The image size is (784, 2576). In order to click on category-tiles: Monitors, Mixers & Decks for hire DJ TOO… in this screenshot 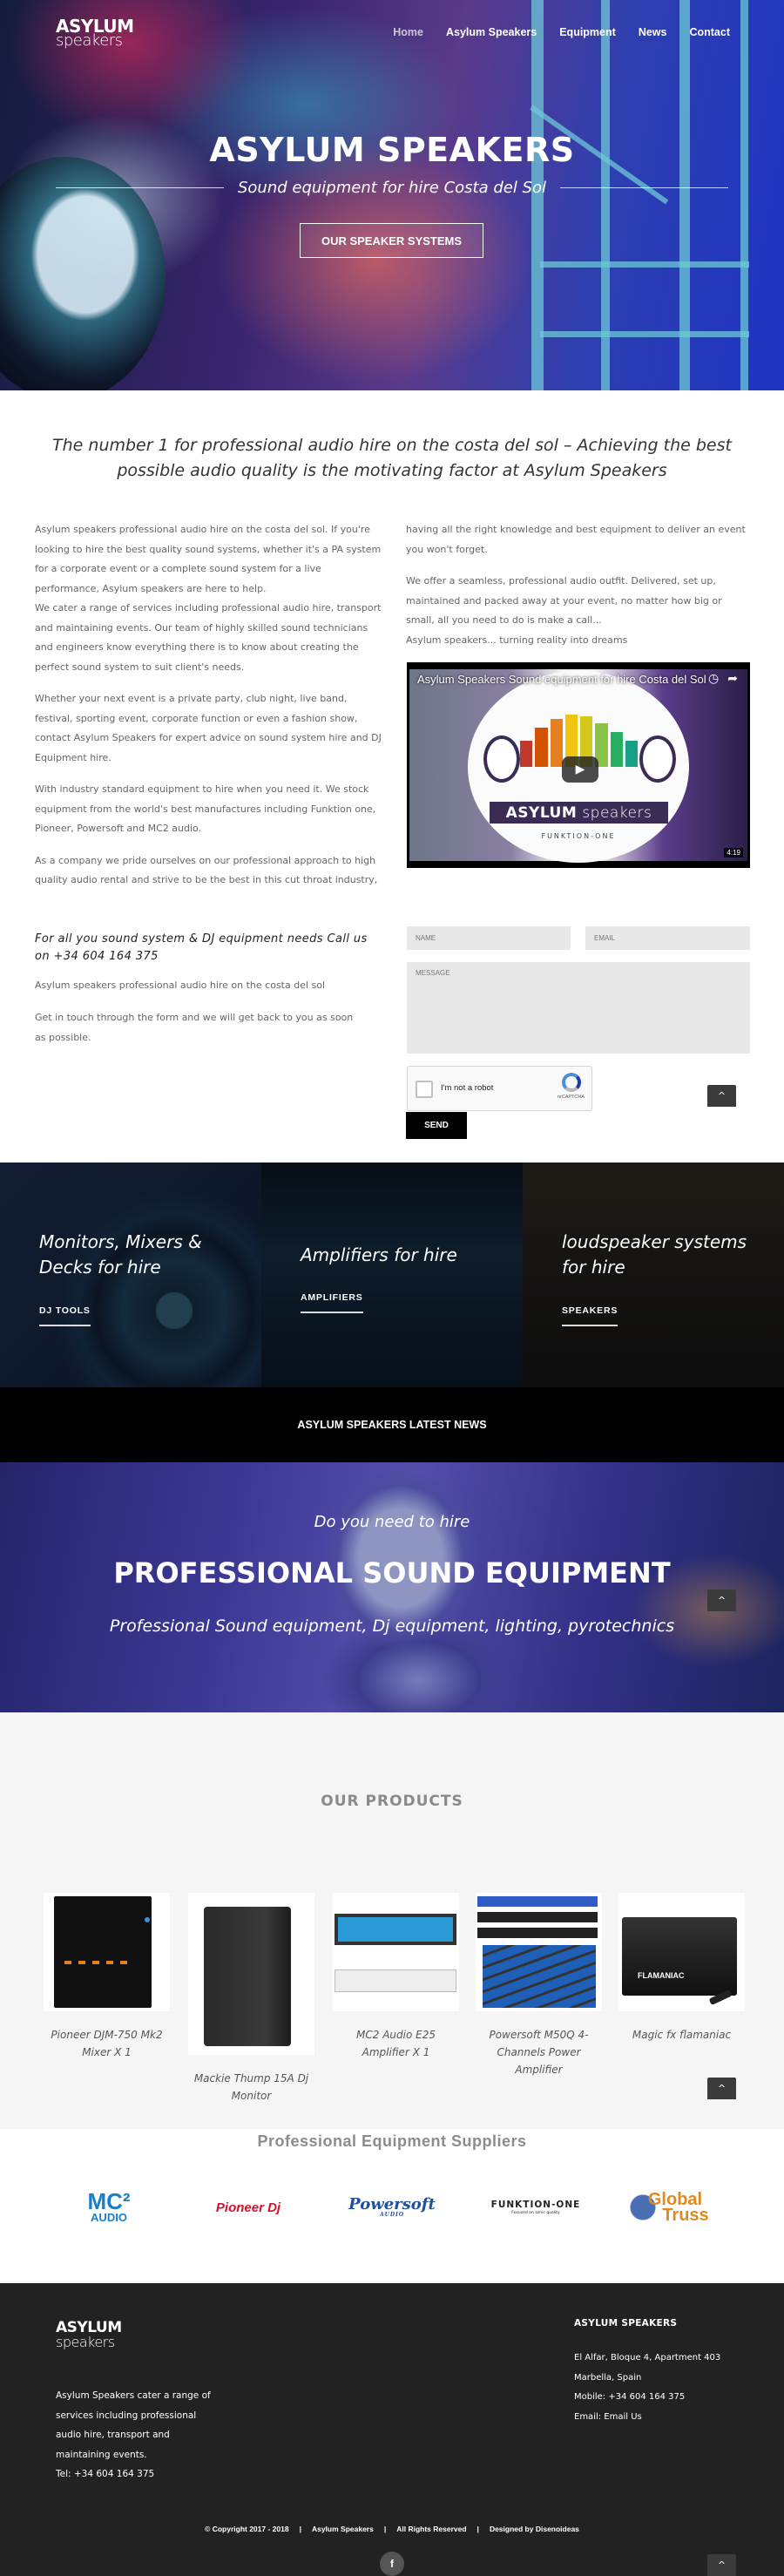, I will do `click(392, 1275)`.